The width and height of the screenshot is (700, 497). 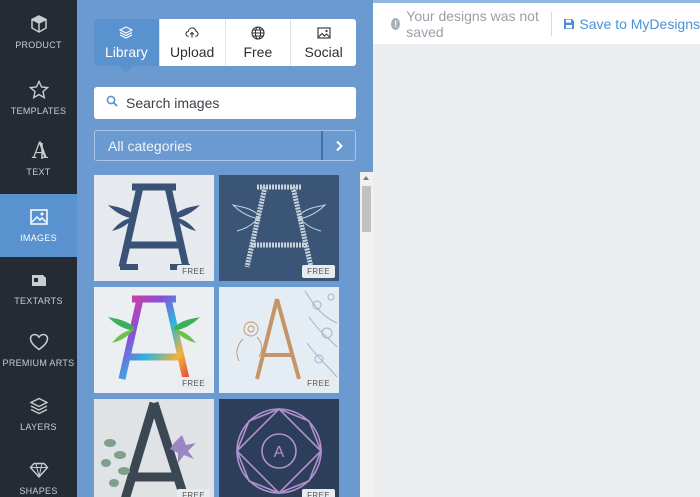 I want to click on star-icon, so click(x=38, y=90).